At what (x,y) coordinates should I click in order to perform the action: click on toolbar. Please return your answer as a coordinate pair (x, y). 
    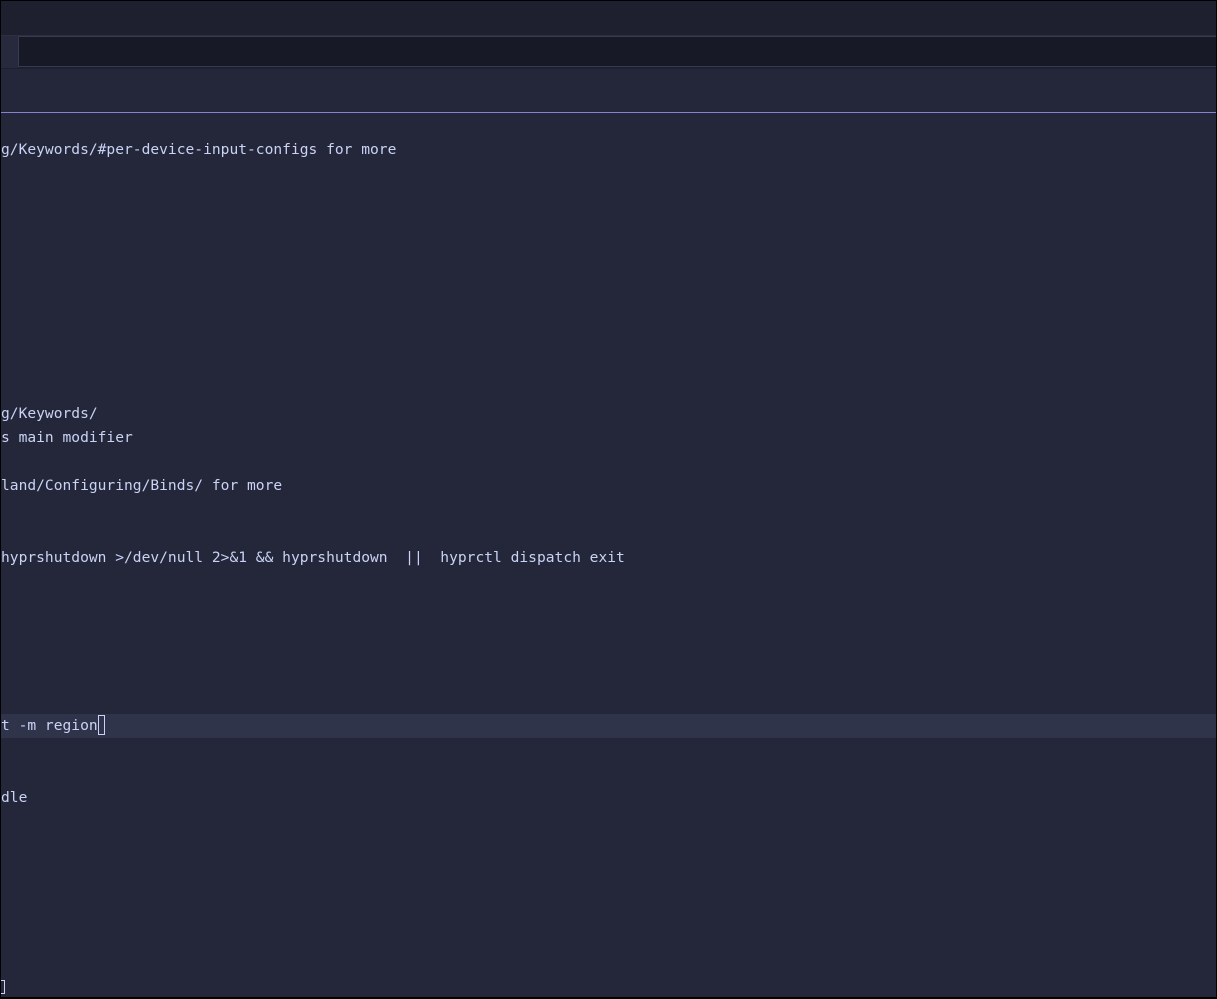
    Looking at the image, I should click on (608, 91).